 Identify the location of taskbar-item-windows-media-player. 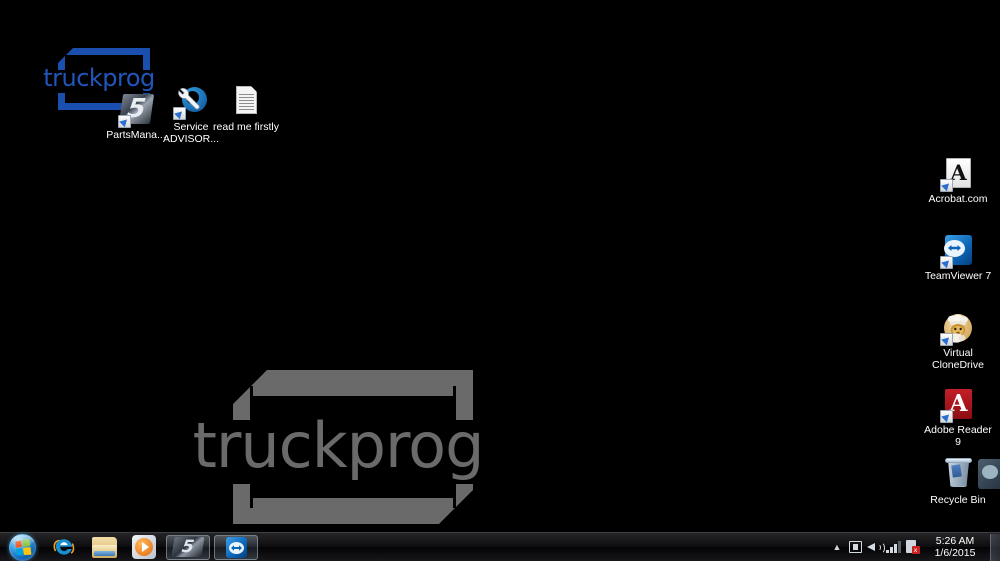
(144, 547).